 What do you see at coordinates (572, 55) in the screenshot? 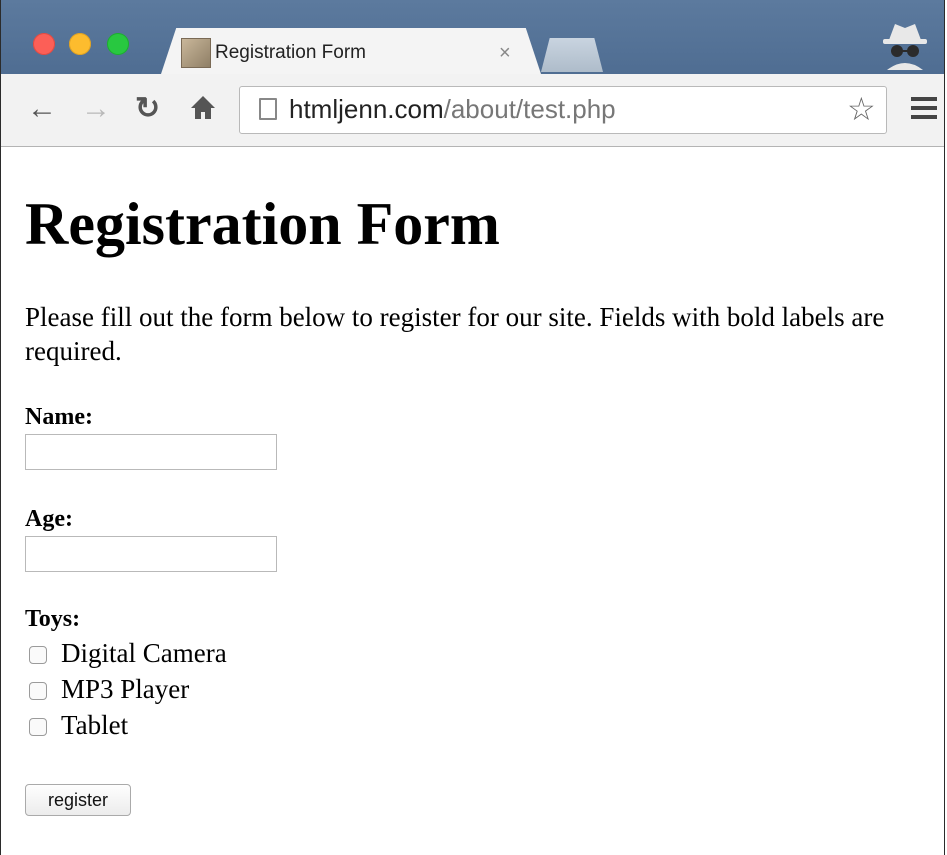
I see `new-tab-button` at bounding box center [572, 55].